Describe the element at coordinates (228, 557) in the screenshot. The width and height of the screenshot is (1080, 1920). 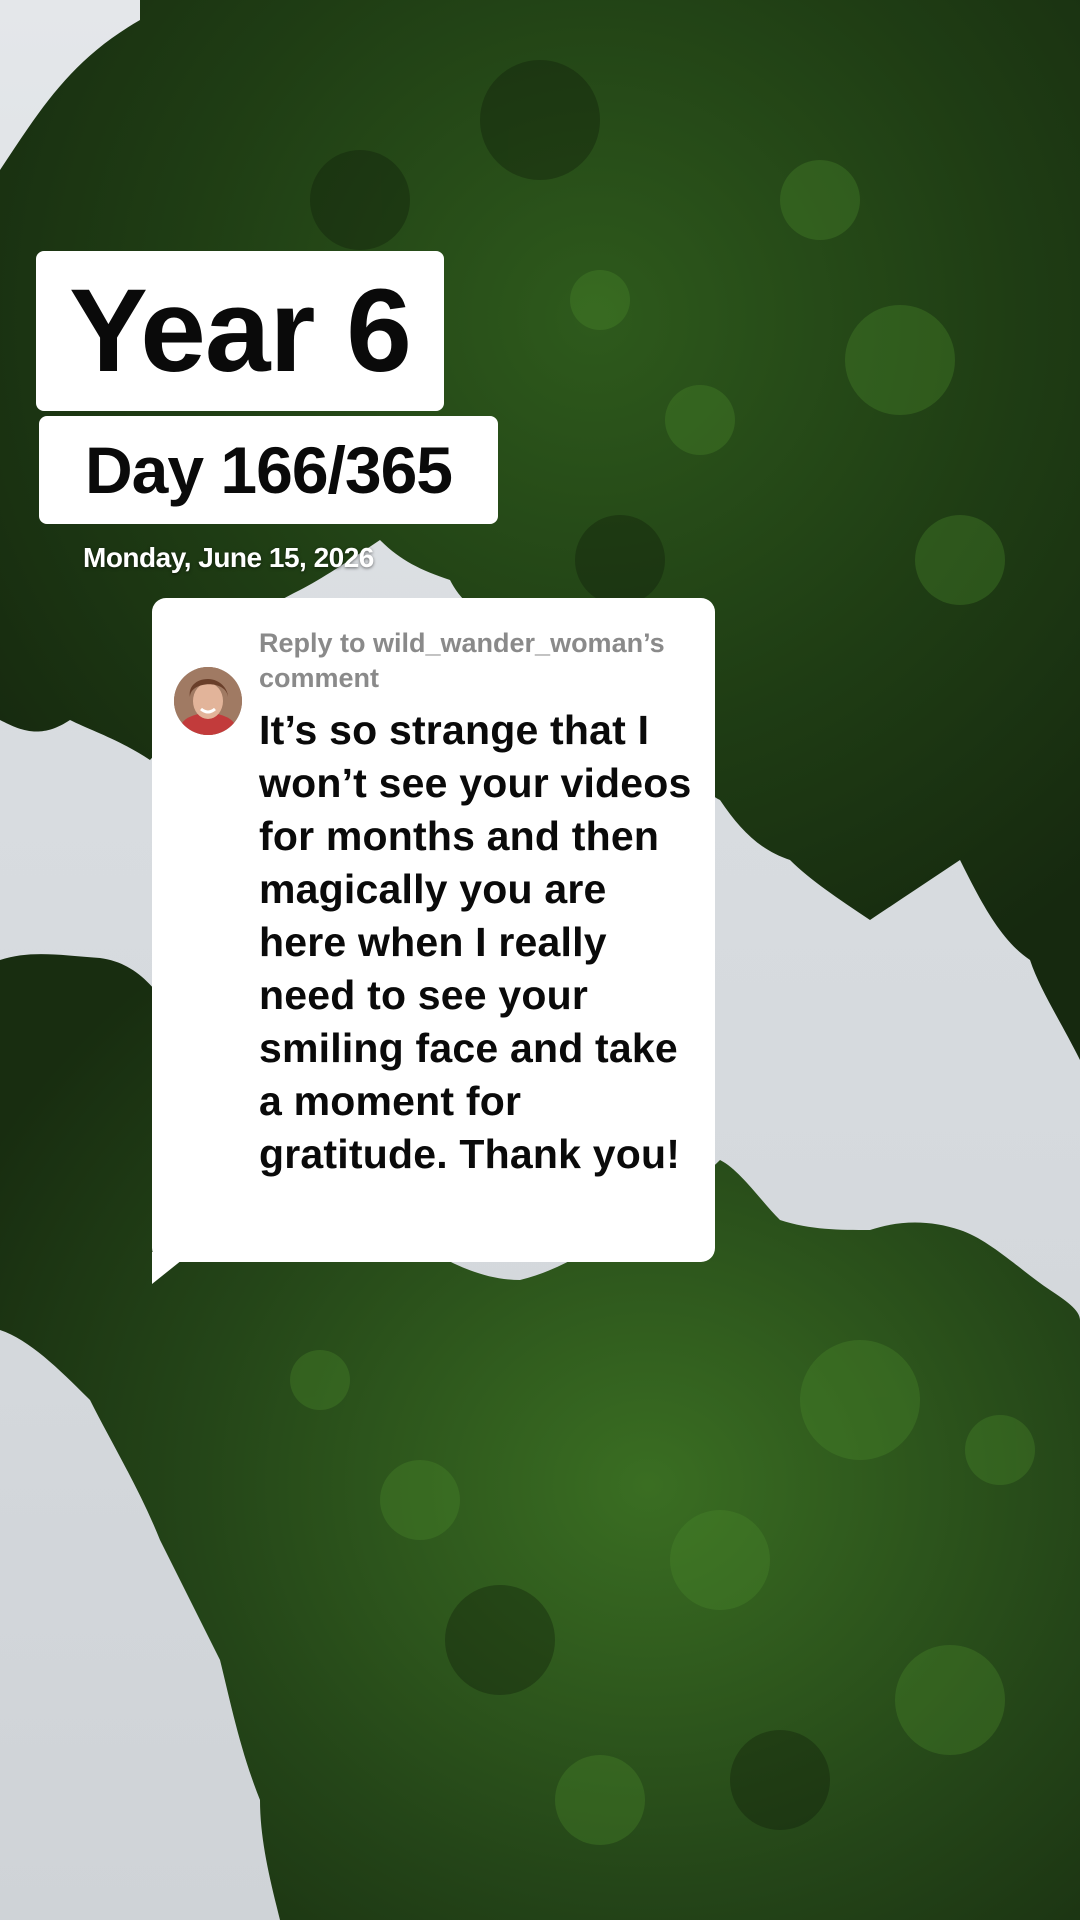
I see `date-caption: Monday, June 15, 2026` at that location.